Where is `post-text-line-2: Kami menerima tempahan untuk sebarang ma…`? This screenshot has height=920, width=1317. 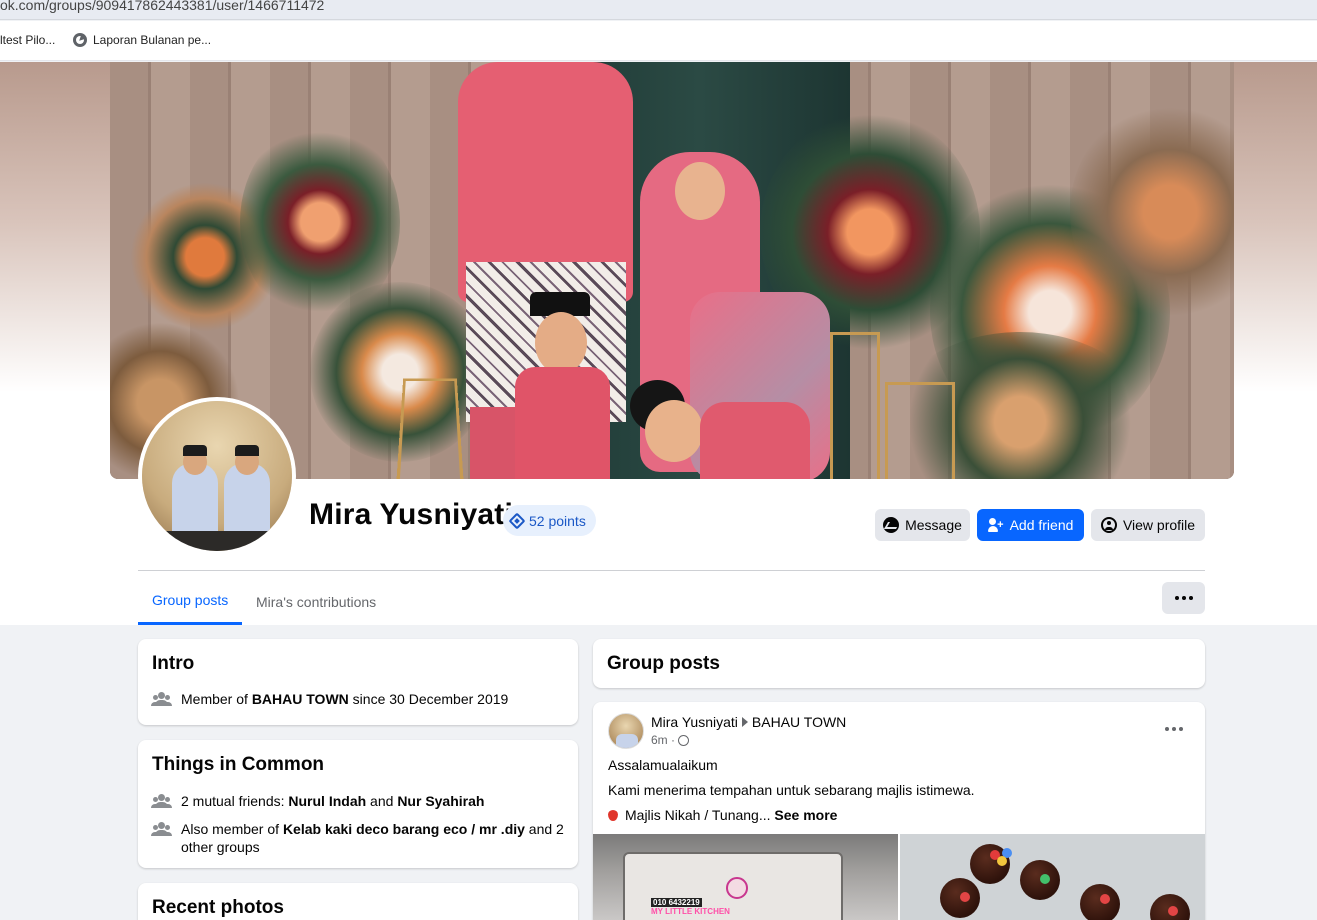 post-text-line-2: Kami menerima tempahan untuk sebarang ma… is located at coordinates (791, 790).